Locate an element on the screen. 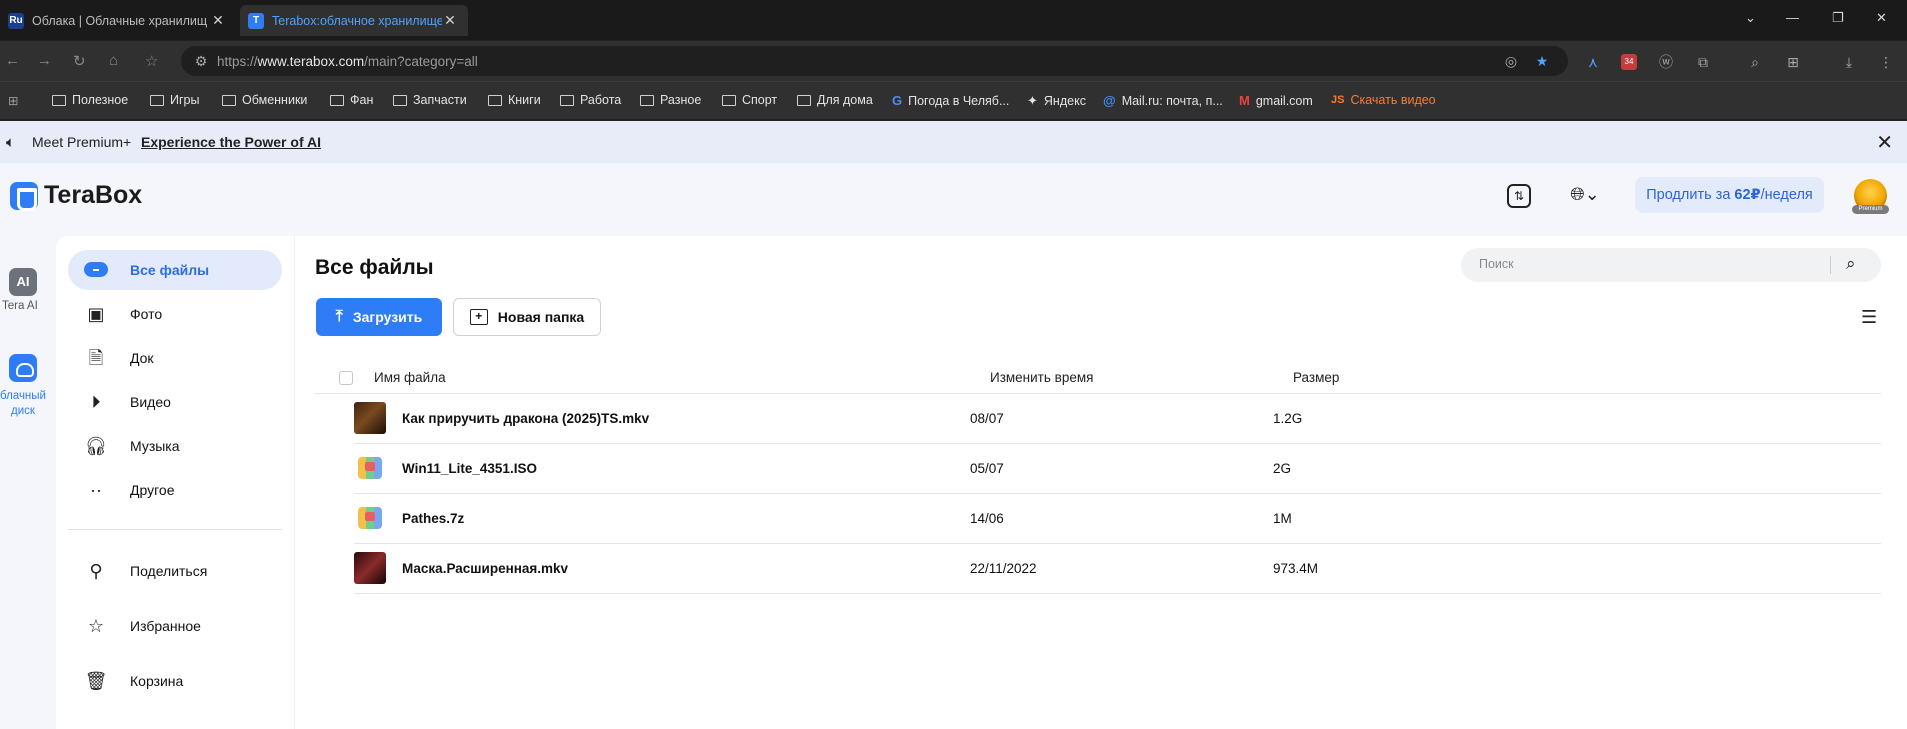 Image resolution: width=1907 pixels, height=729 pixels. browser-tab-oblaka: Ru Облака | Облачные хранилищ ✕ is located at coordinates (118, 20).